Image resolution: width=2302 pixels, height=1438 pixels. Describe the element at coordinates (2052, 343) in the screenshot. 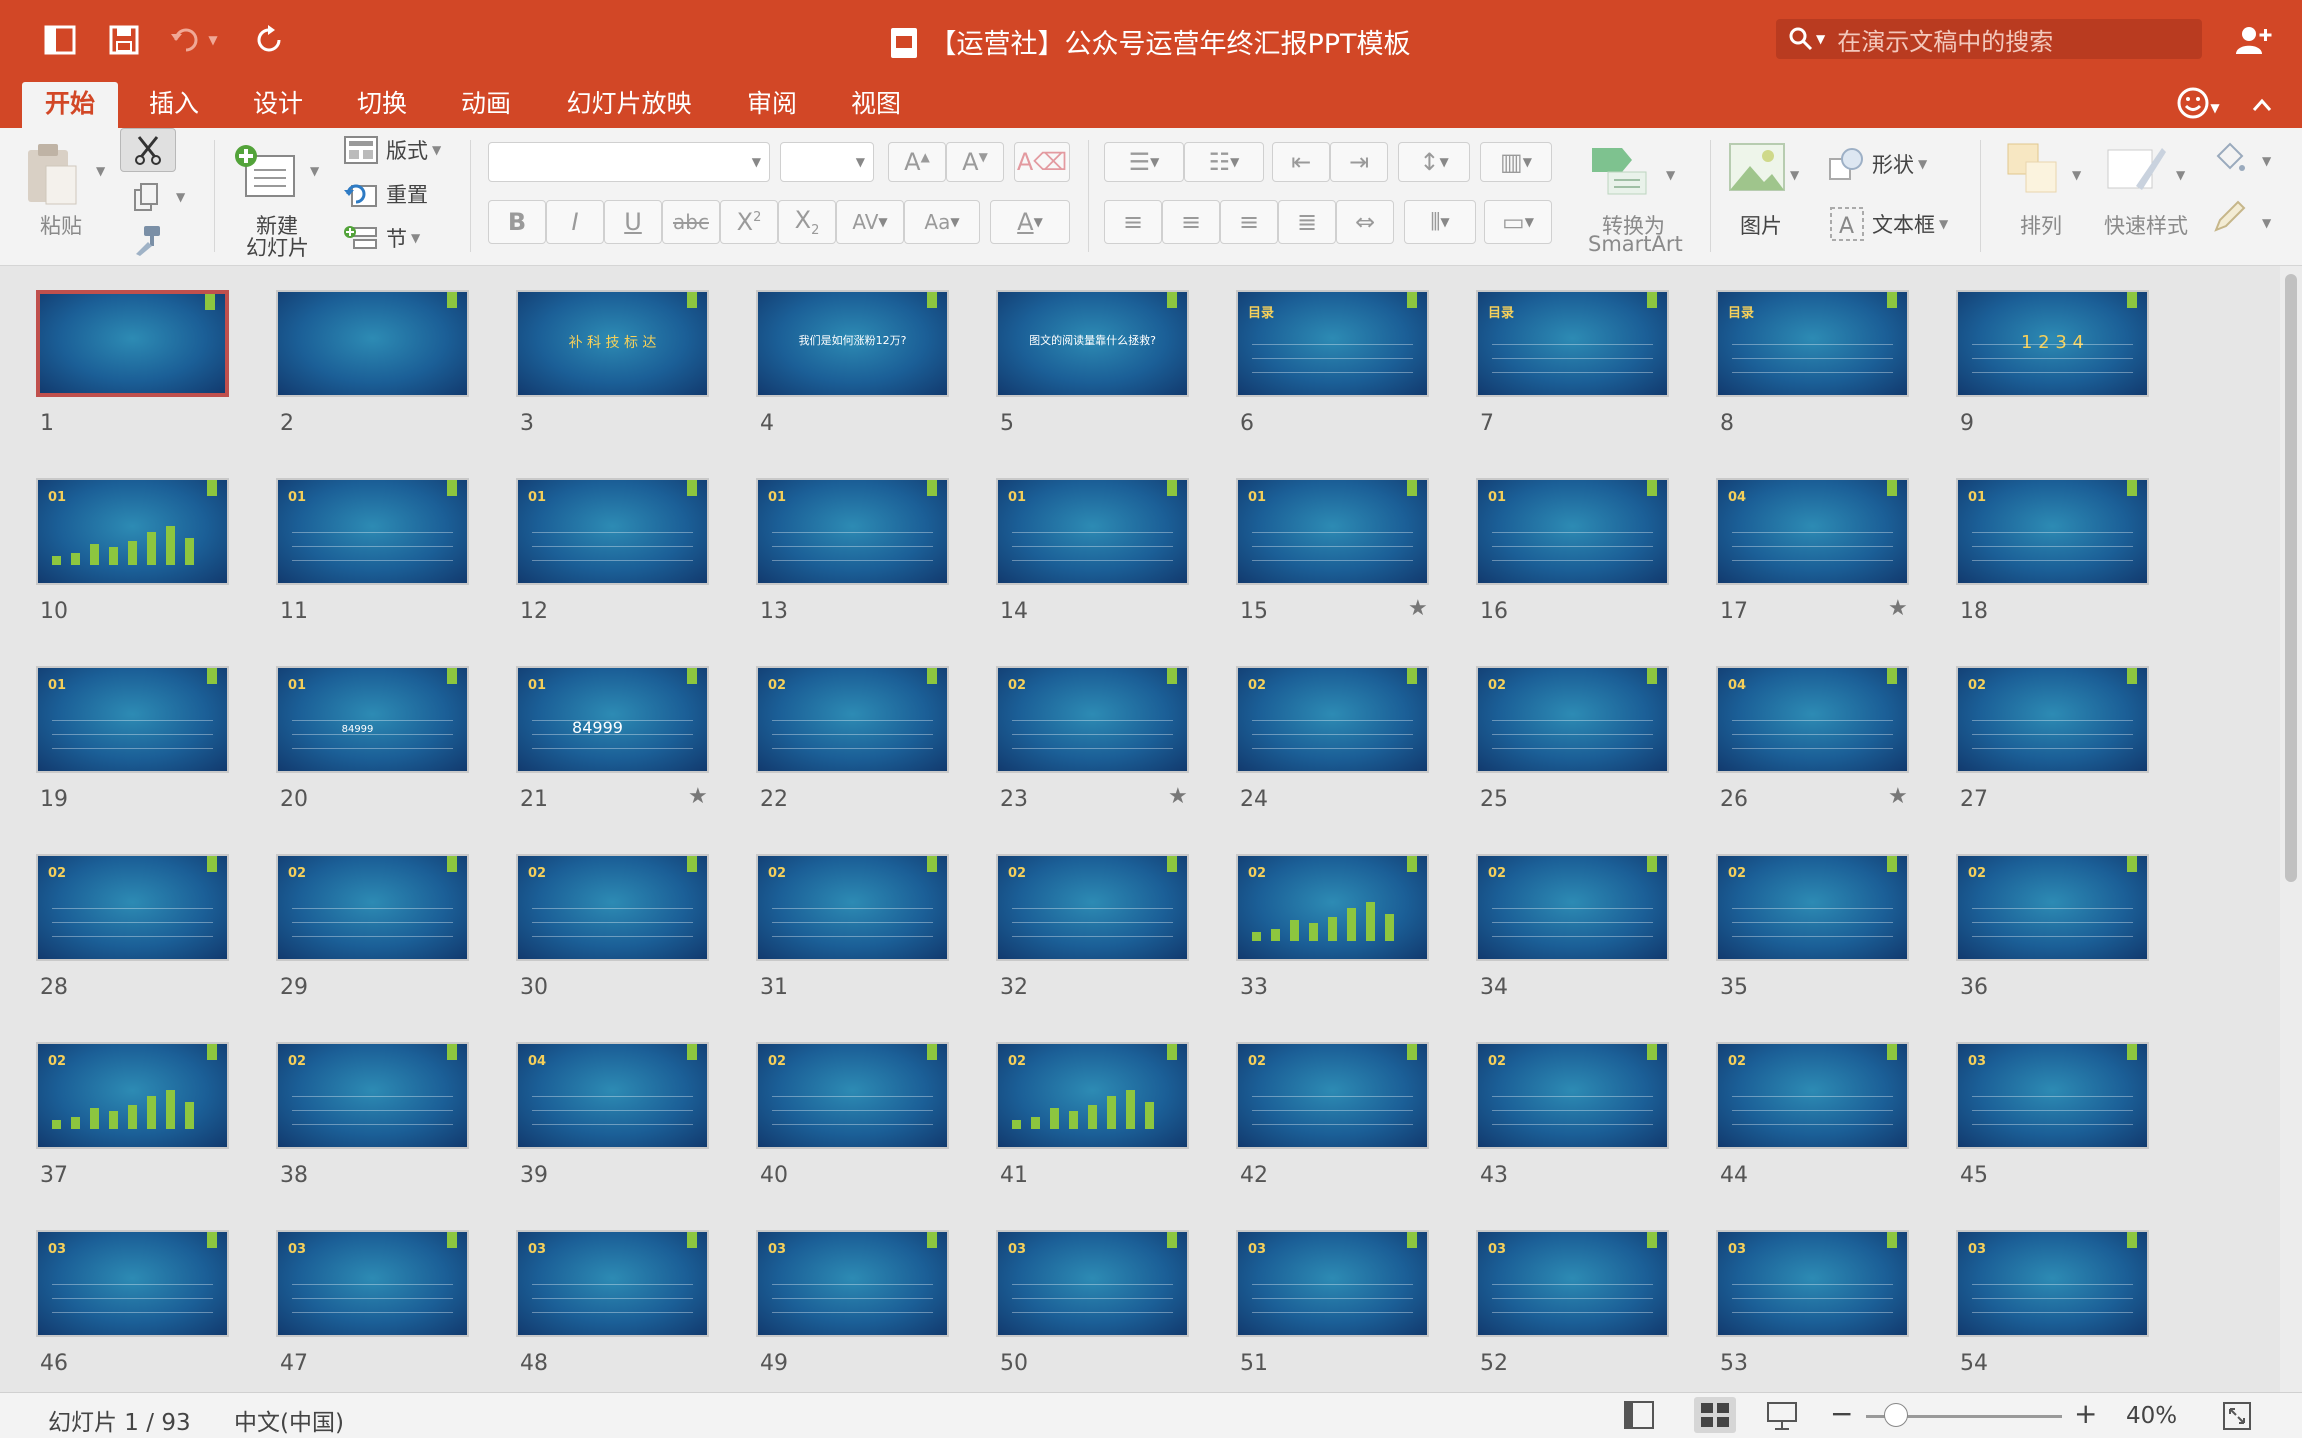

I see `slide-preview: 1 2 3 4` at that location.